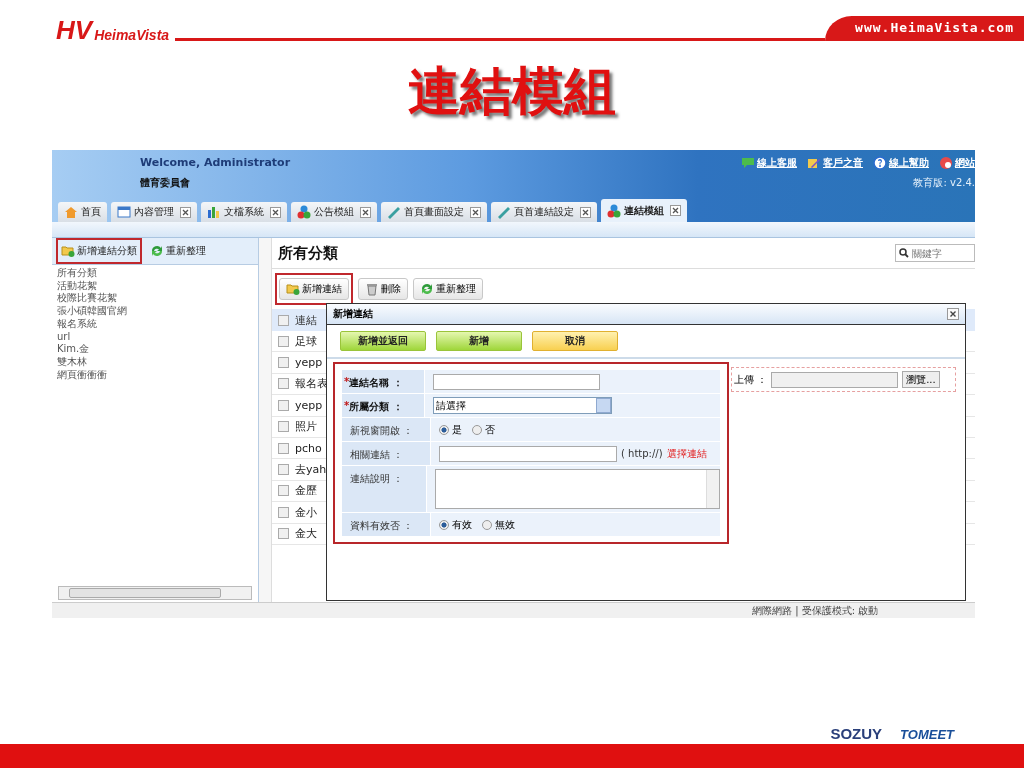  I want to click on header-link: 客戶之音, so click(835, 163).